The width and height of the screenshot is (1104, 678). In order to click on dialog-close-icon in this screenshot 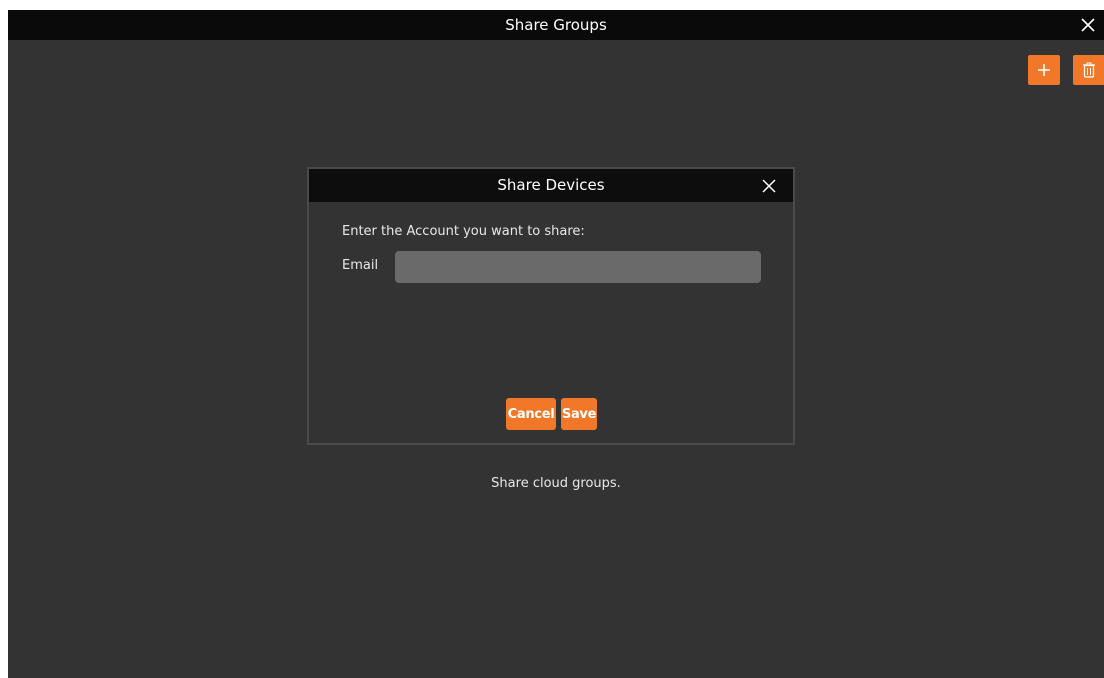, I will do `click(769, 186)`.